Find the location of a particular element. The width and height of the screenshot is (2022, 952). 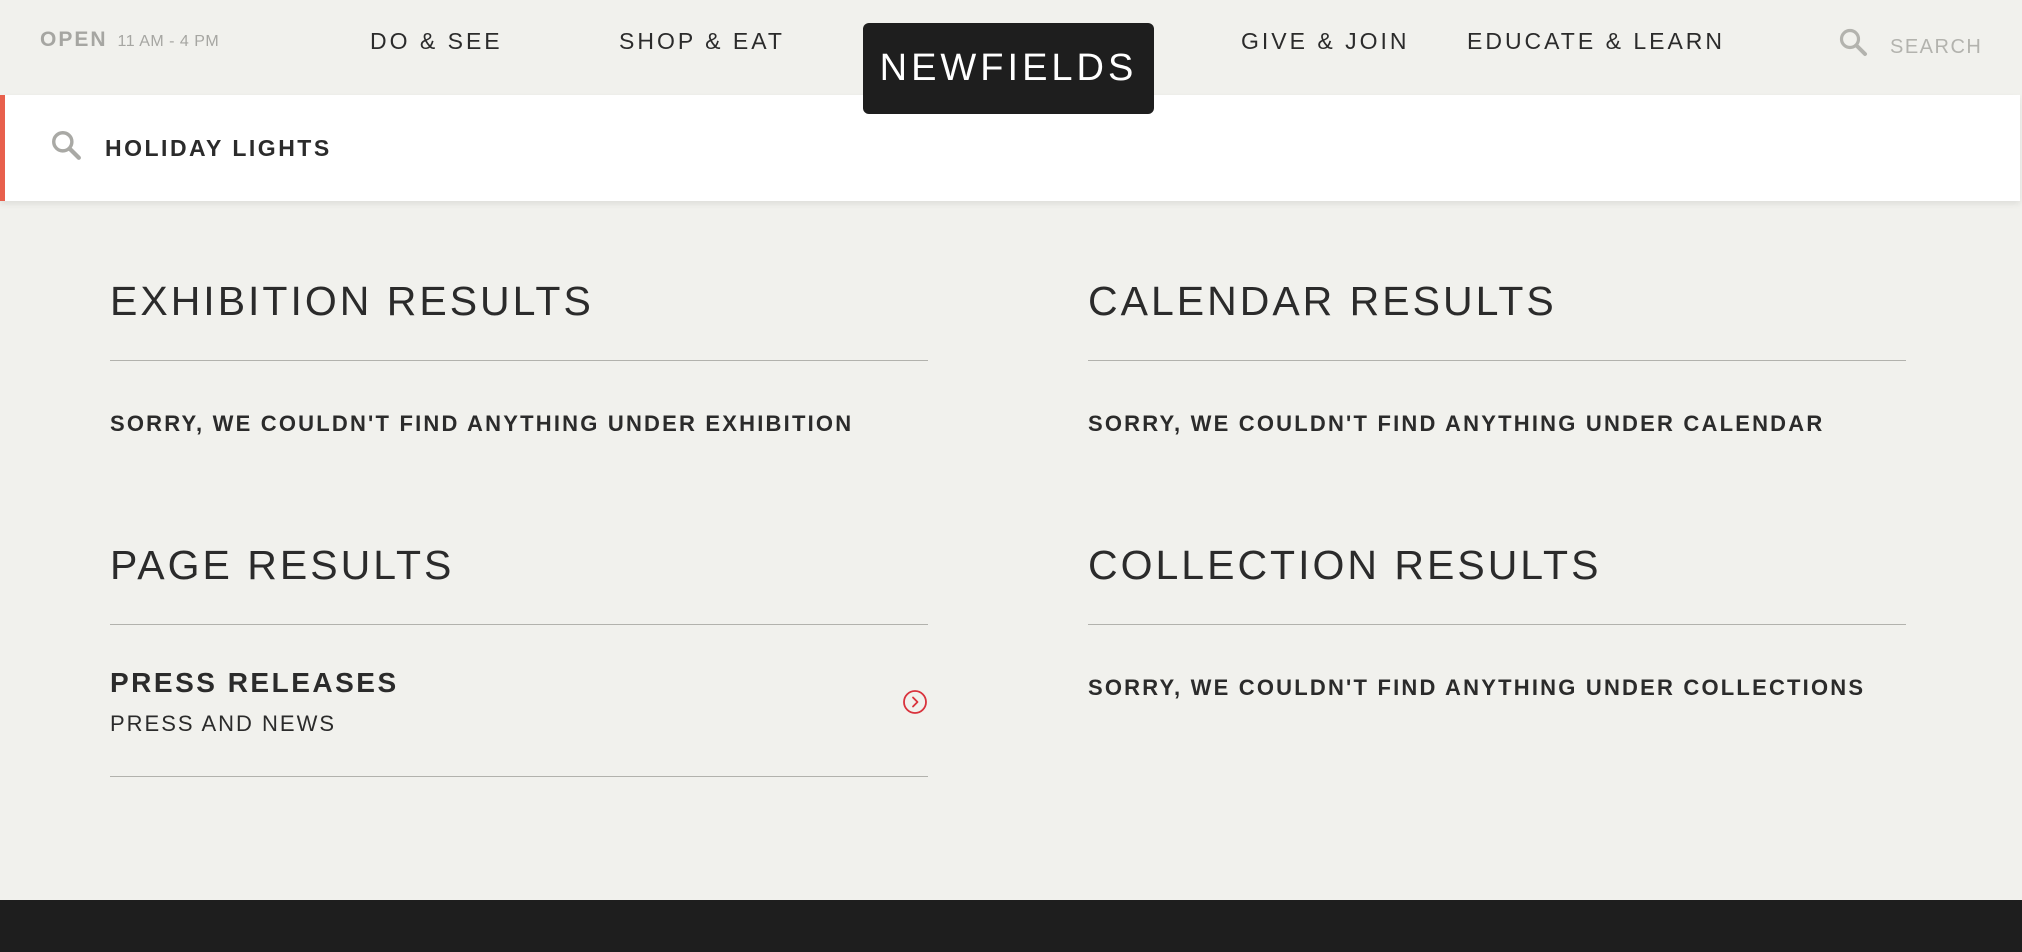

collection-results-title: COLLECTION RESULTS is located at coordinates (1497, 582).